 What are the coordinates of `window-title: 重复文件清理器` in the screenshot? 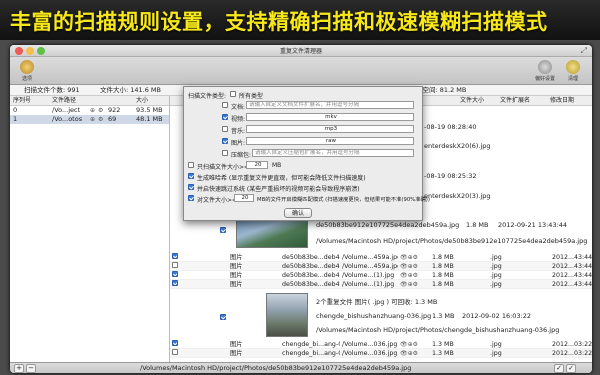 It's located at (300, 51).